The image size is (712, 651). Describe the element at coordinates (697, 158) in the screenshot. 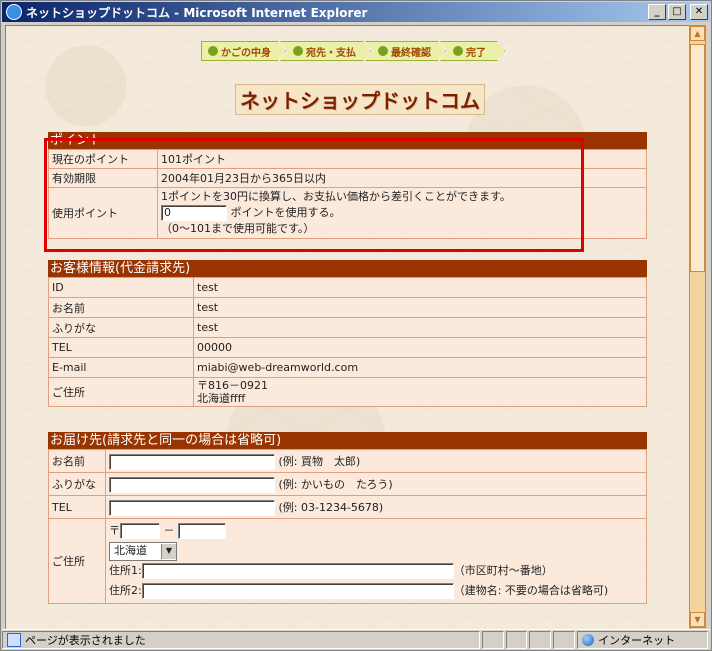

I see `scroll-thumb` at that location.